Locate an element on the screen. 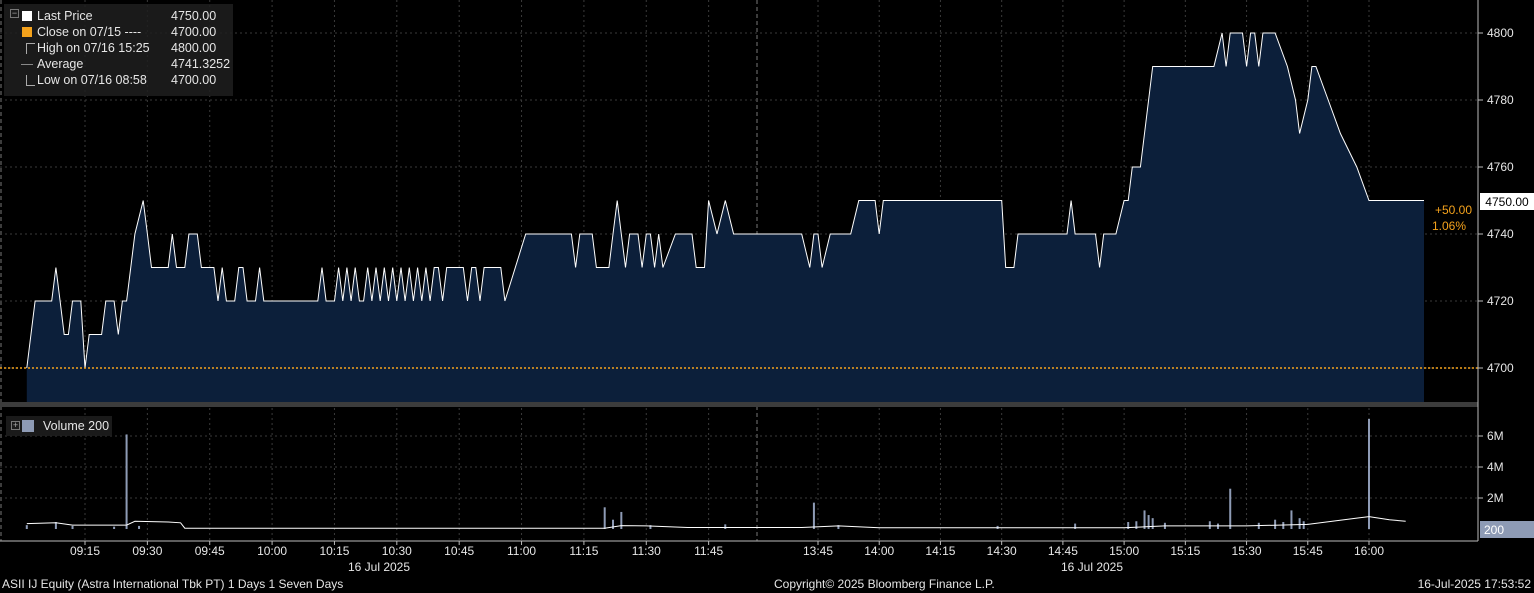 Image resolution: width=1534 pixels, height=593 pixels. x-tick-label: 09:15 is located at coordinates (85, 551).